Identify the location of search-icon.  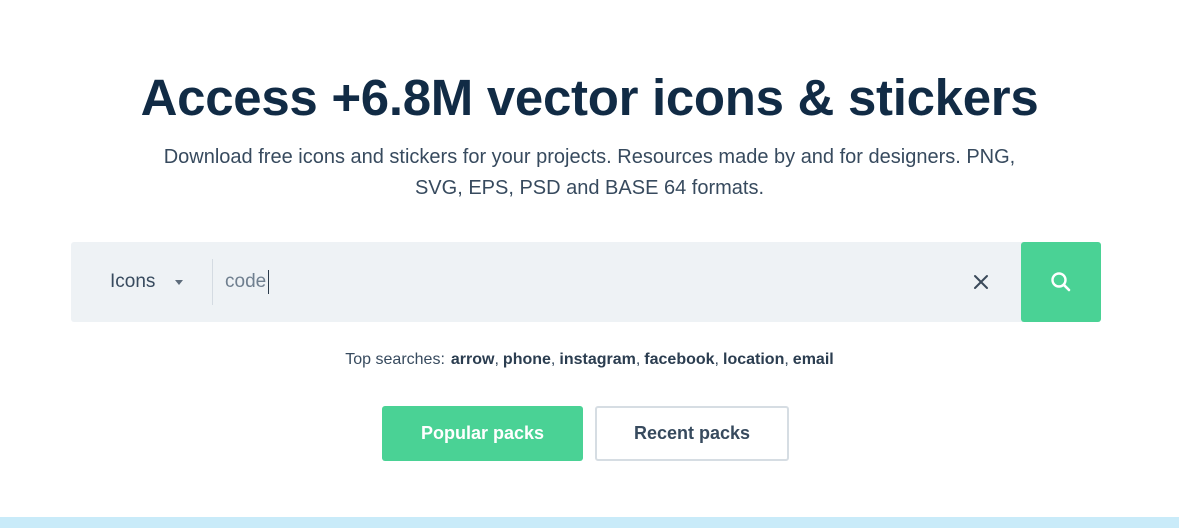
(1061, 282).